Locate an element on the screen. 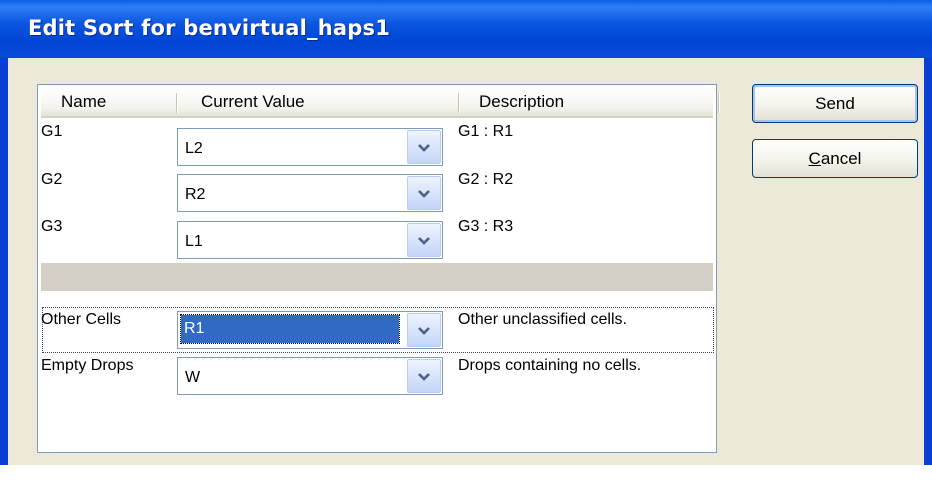 Image resolution: width=932 pixels, height=485 pixels. column-header-current-value: Current Value is located at coordinates (253, 102).